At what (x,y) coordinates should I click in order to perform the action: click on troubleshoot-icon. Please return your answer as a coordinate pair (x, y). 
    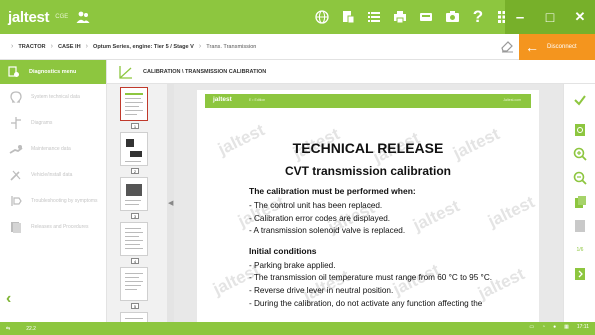
    Looking at the image, I should click on (16, 201).